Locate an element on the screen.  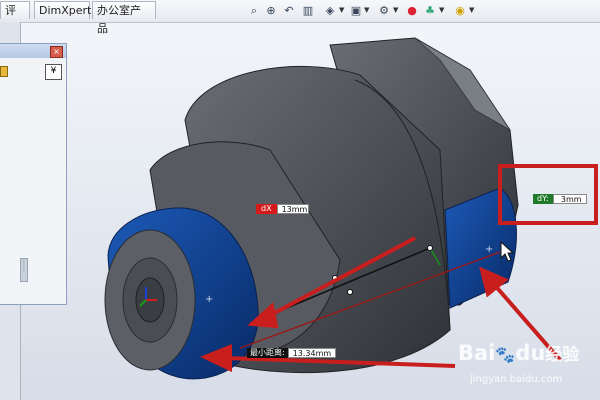
watermark-jingyan: 经验 is located at coordinates (562, 355).